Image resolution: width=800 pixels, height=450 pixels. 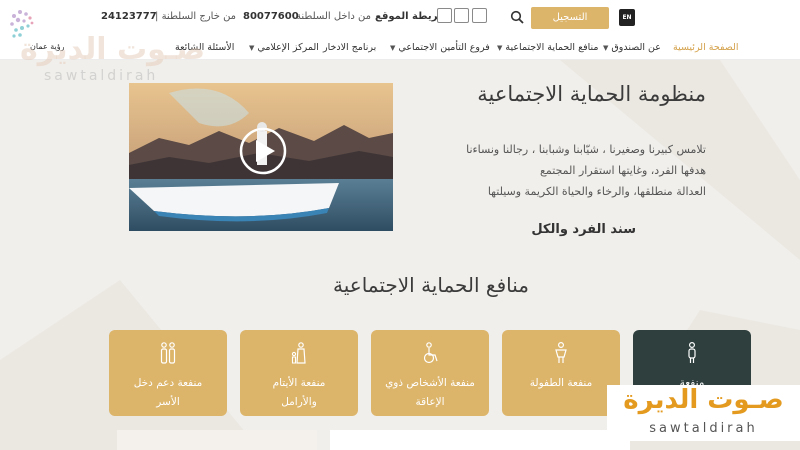 I want to click on benefit-card-label: منفعة دعم دخل الأسر, so click(x=168, y=392).